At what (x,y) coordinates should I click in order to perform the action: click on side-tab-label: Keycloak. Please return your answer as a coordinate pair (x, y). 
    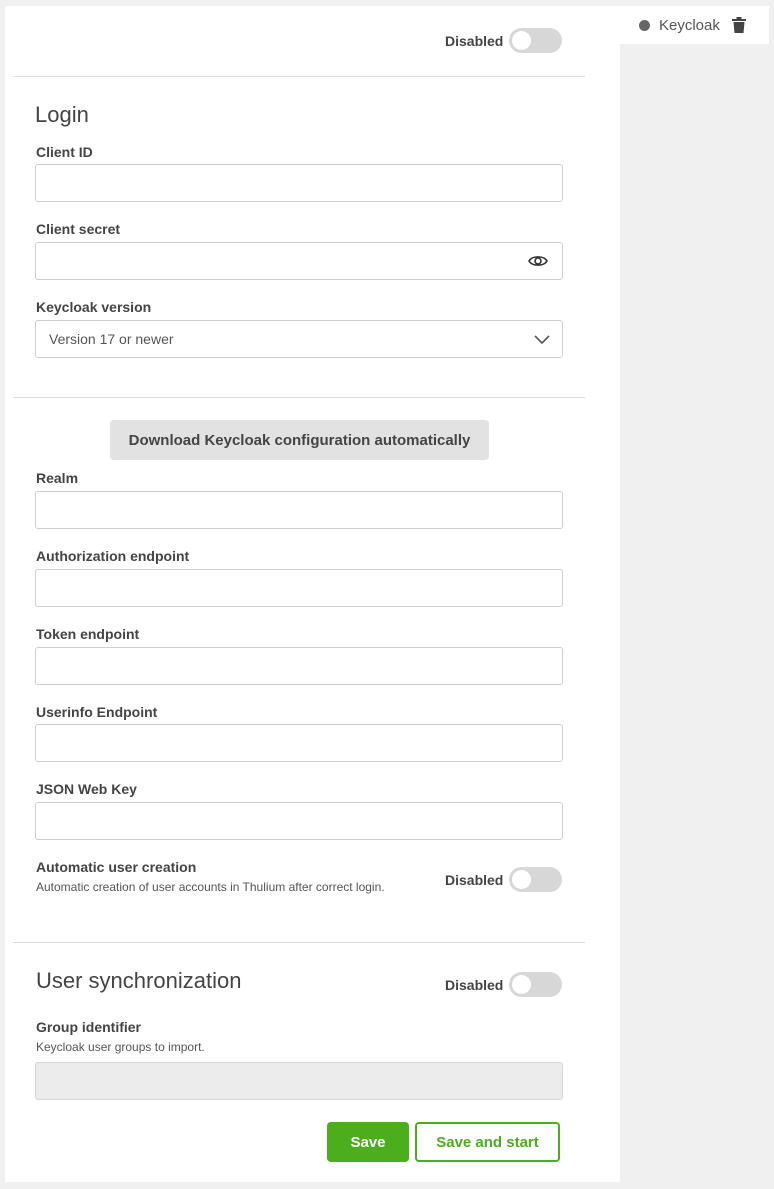
    Looking at the image, I should click on (689, 25).